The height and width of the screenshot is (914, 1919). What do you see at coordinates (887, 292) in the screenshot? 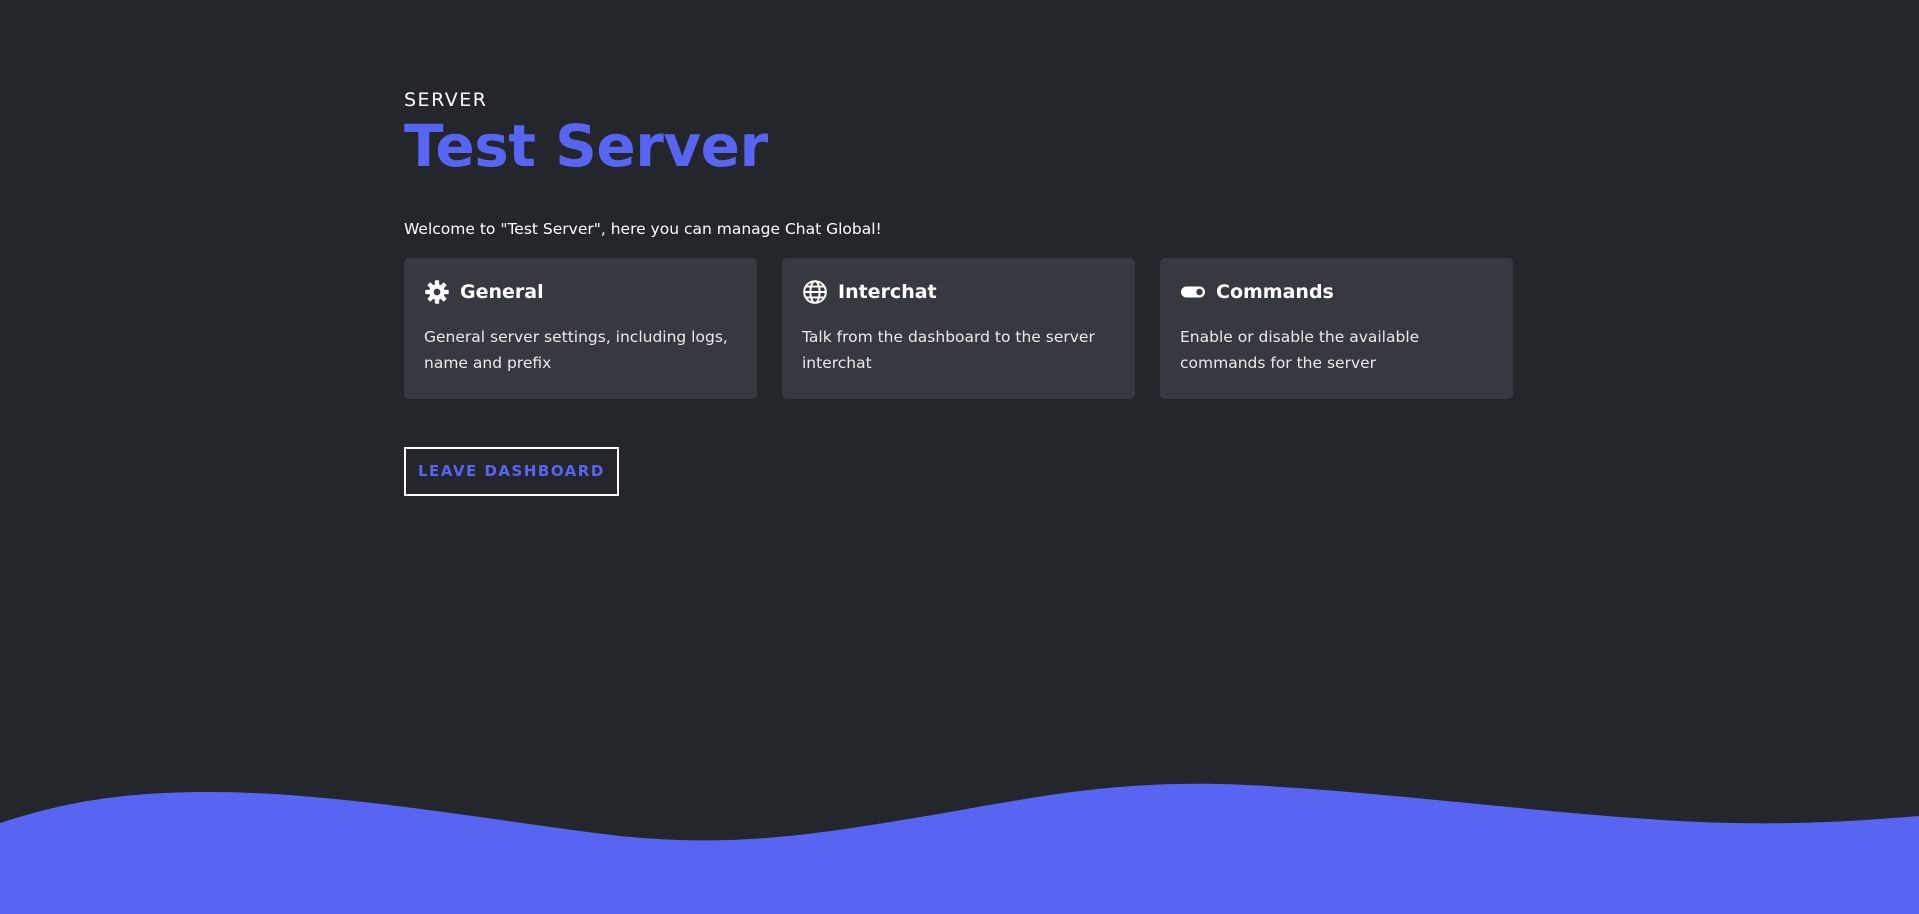
I see `card-title: Interchat` at bounding box center [887, 292].